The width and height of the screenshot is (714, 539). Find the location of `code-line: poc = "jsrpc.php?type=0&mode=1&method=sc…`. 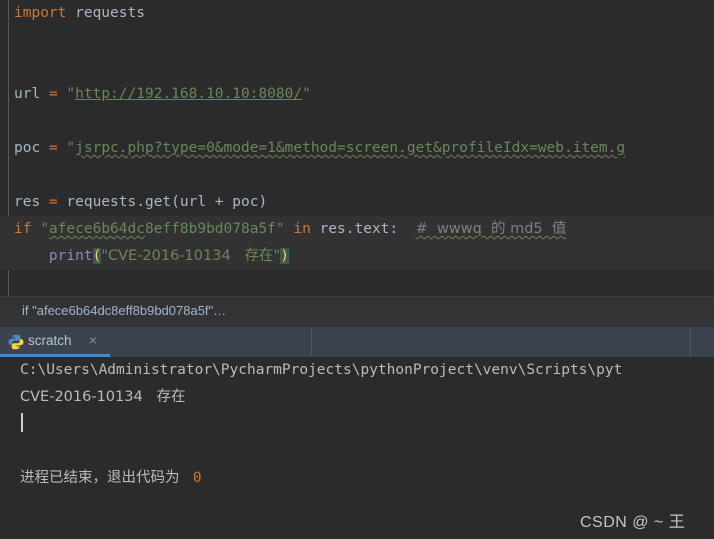

code-line: poc = "jsrpc.php?type=0&mode=1&method=sc… is located at coordinates (357, 148).